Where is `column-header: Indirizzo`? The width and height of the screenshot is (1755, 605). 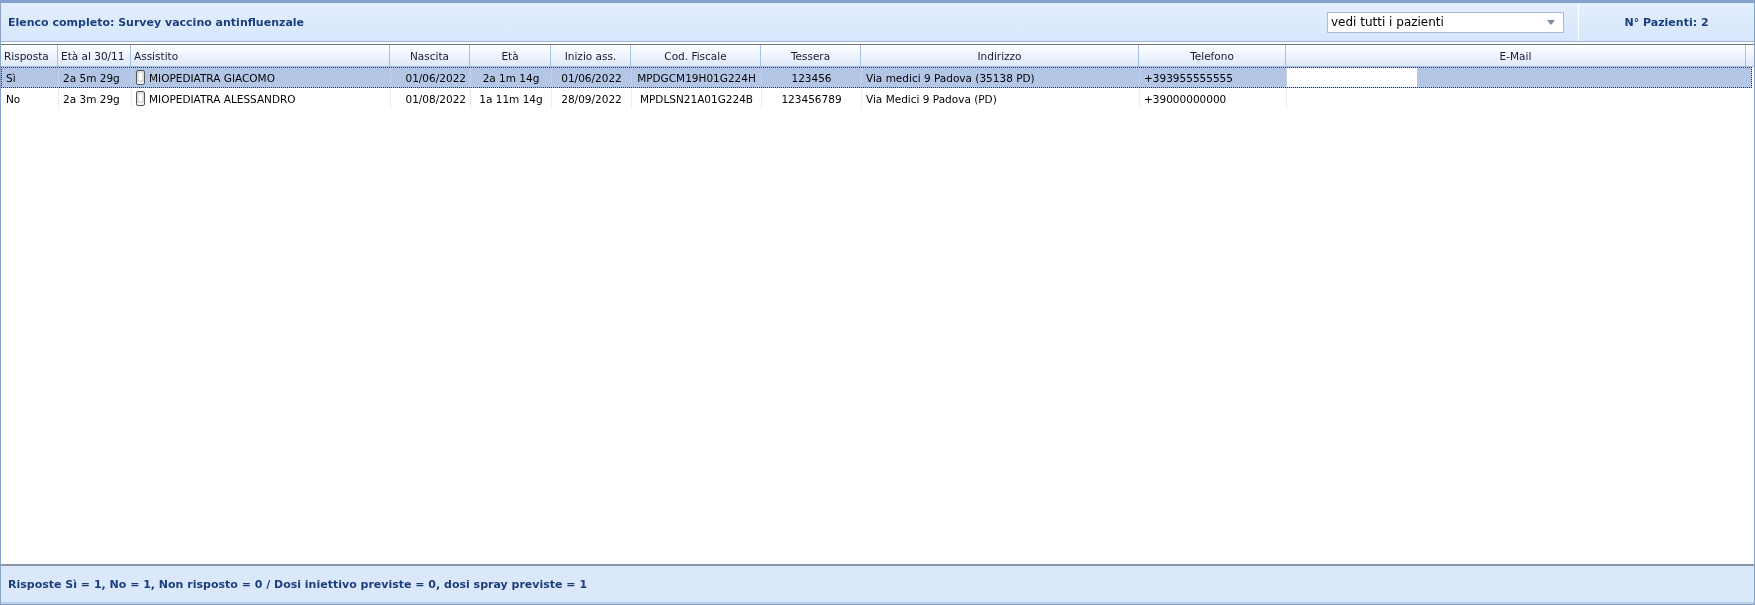
column-header: Indirizzo is located at coordinates (1000, 55).